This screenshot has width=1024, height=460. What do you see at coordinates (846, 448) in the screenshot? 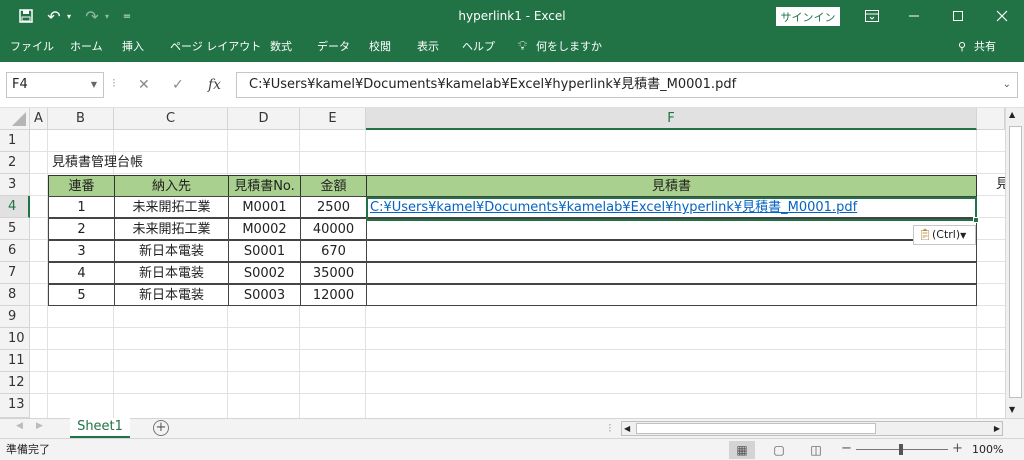
I see `zoom-out-icon: −` at bounding box center [846, 448].